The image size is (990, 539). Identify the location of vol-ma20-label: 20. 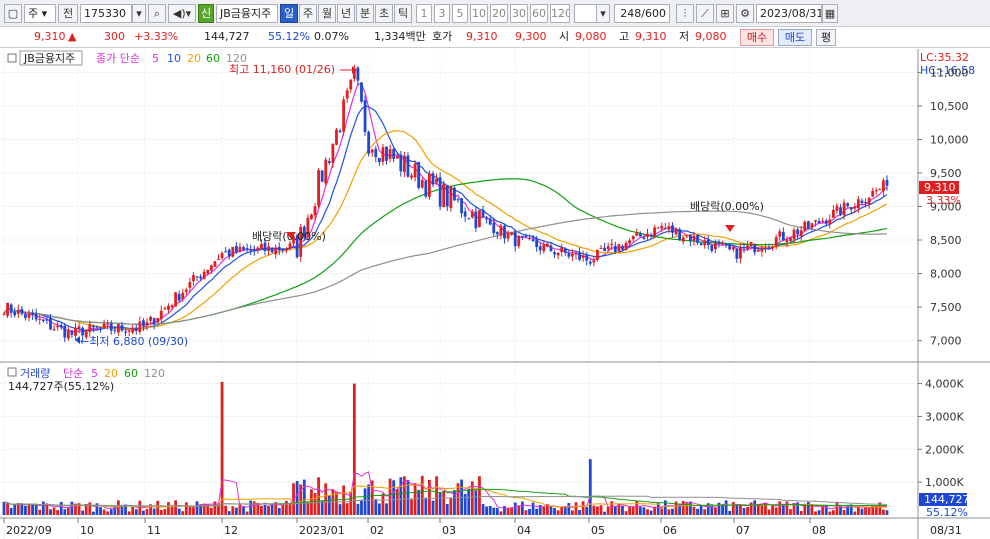
(111, 373).